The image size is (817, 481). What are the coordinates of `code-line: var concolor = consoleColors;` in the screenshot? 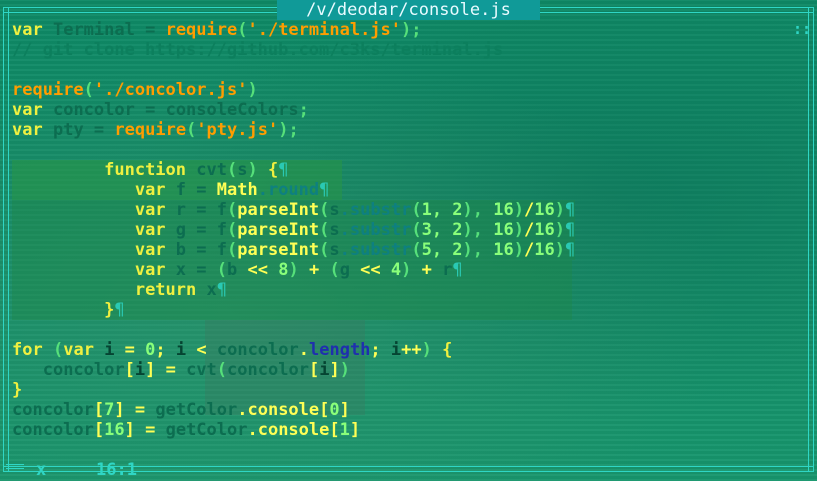 It's located at (399, 110).